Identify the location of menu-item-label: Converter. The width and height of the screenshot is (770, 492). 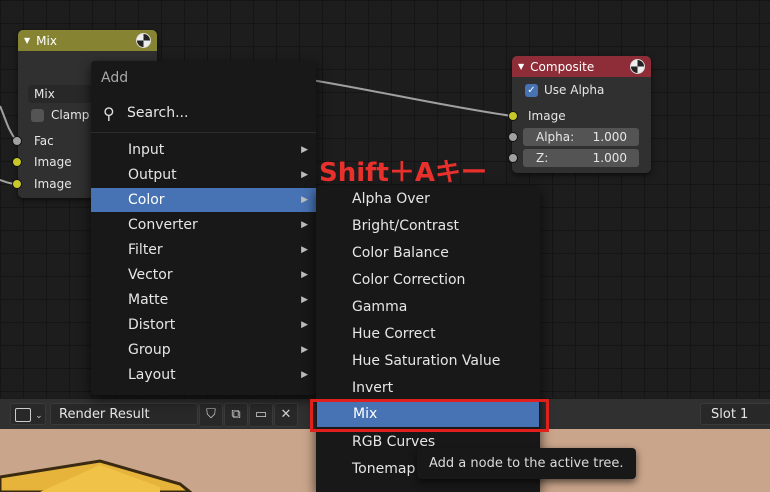
(163, 225).